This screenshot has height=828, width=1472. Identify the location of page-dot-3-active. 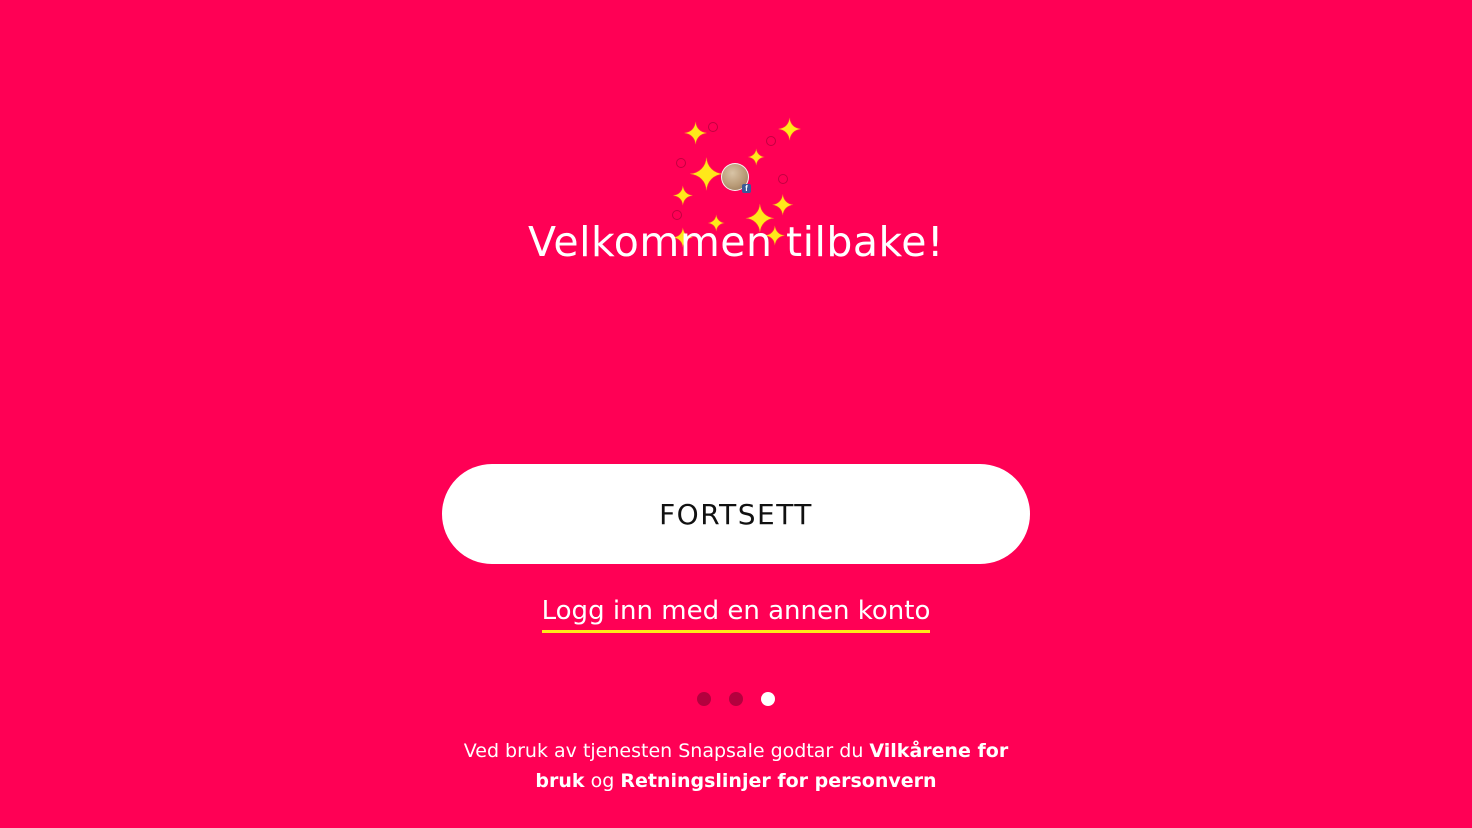
(768, 699).